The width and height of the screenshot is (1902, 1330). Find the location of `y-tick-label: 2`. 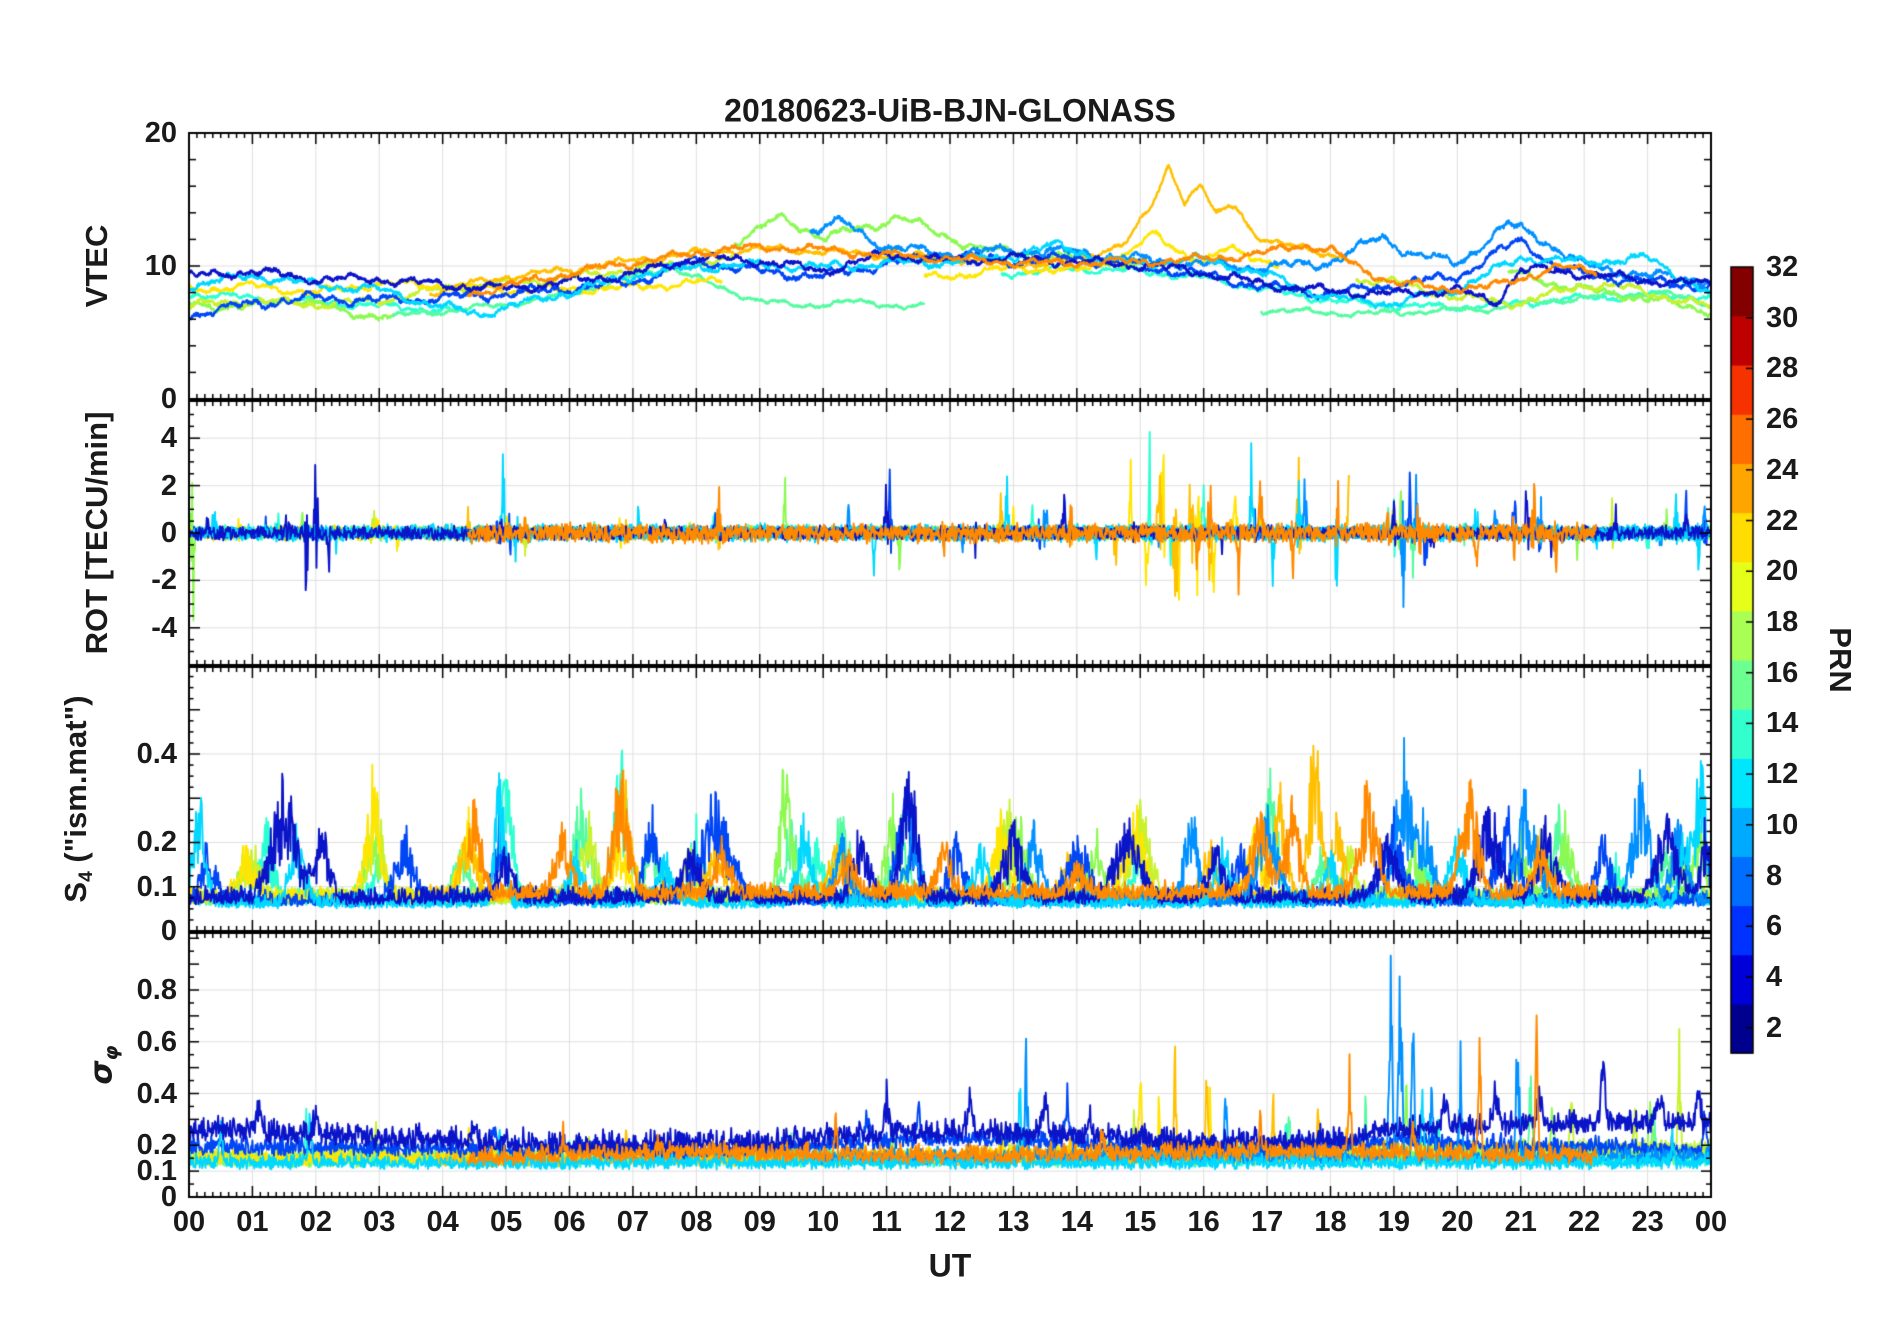

y-tick-label: 2 is located at coordinates (168, 485).